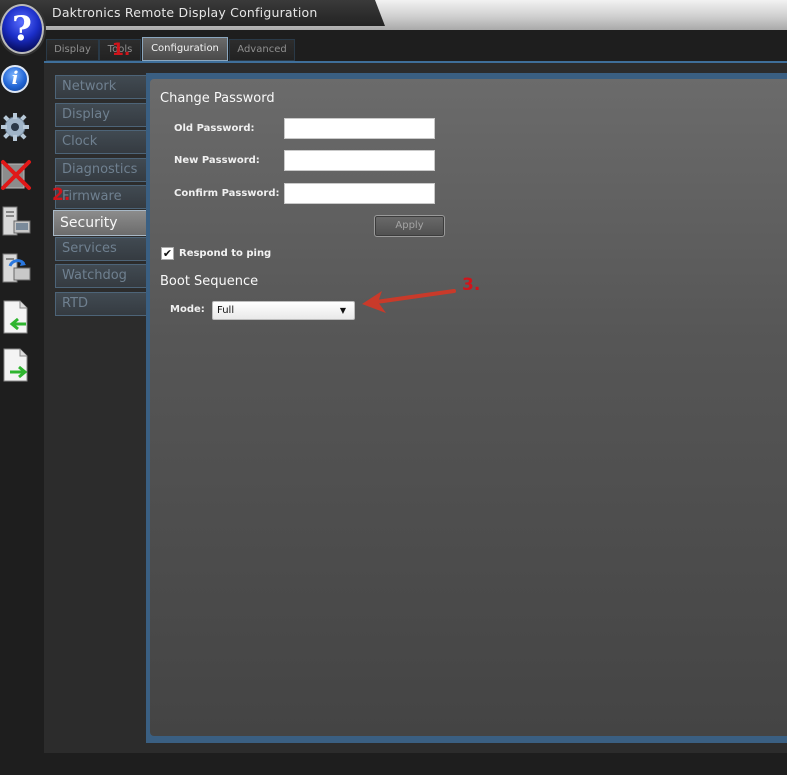 This screenshot has width=787, height=775. I want to click on annotation-arrow-icon, so click(409, 301).